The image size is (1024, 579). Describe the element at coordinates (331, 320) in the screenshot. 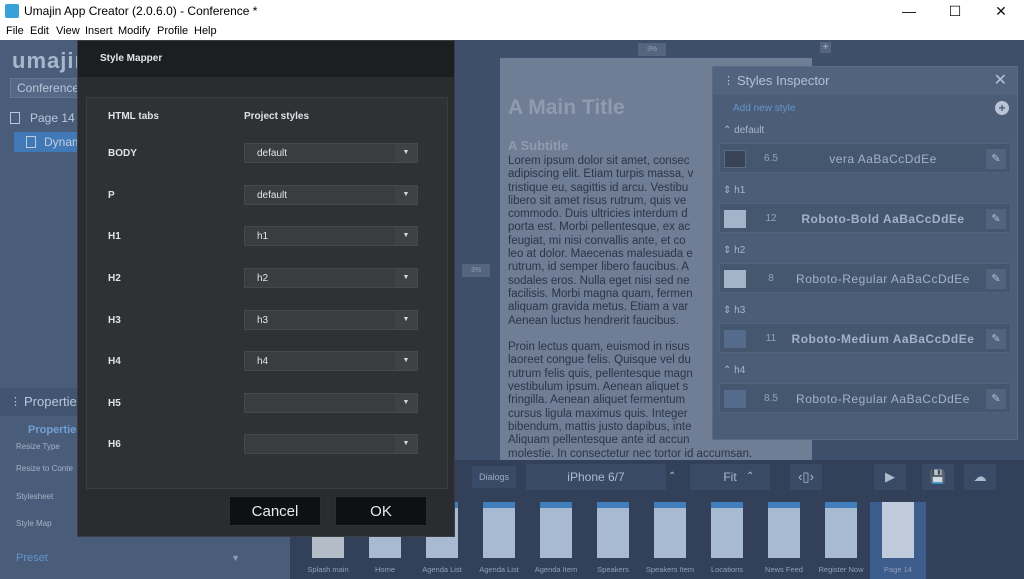

I see `style-select-h3: h3 ▼` at that location.